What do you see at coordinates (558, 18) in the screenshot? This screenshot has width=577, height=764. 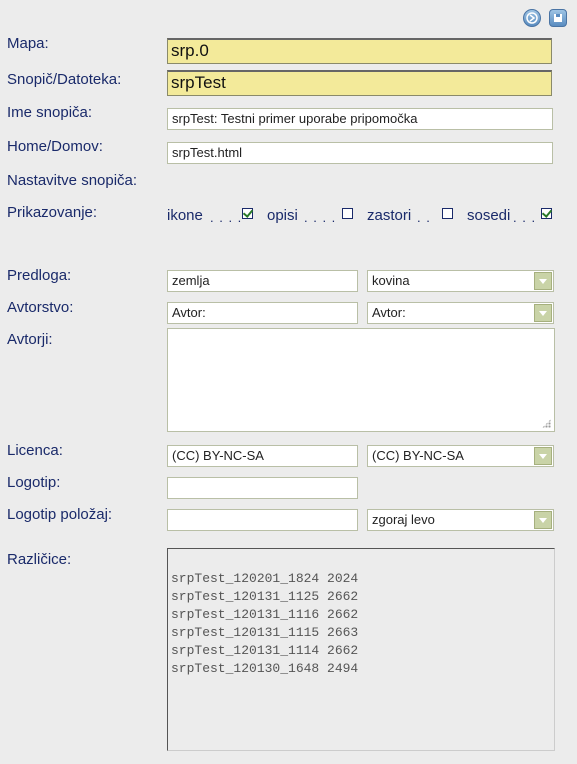 I see `save-icon` at bounding box center [558, 18].